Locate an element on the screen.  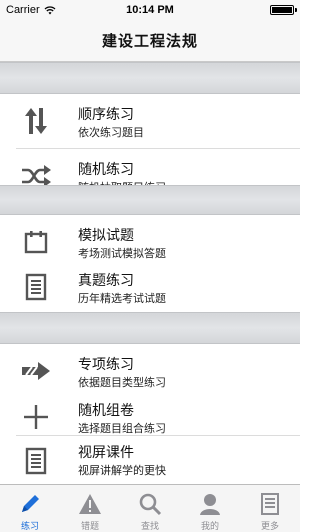
battery-icon is located at coordinates (283, 10).